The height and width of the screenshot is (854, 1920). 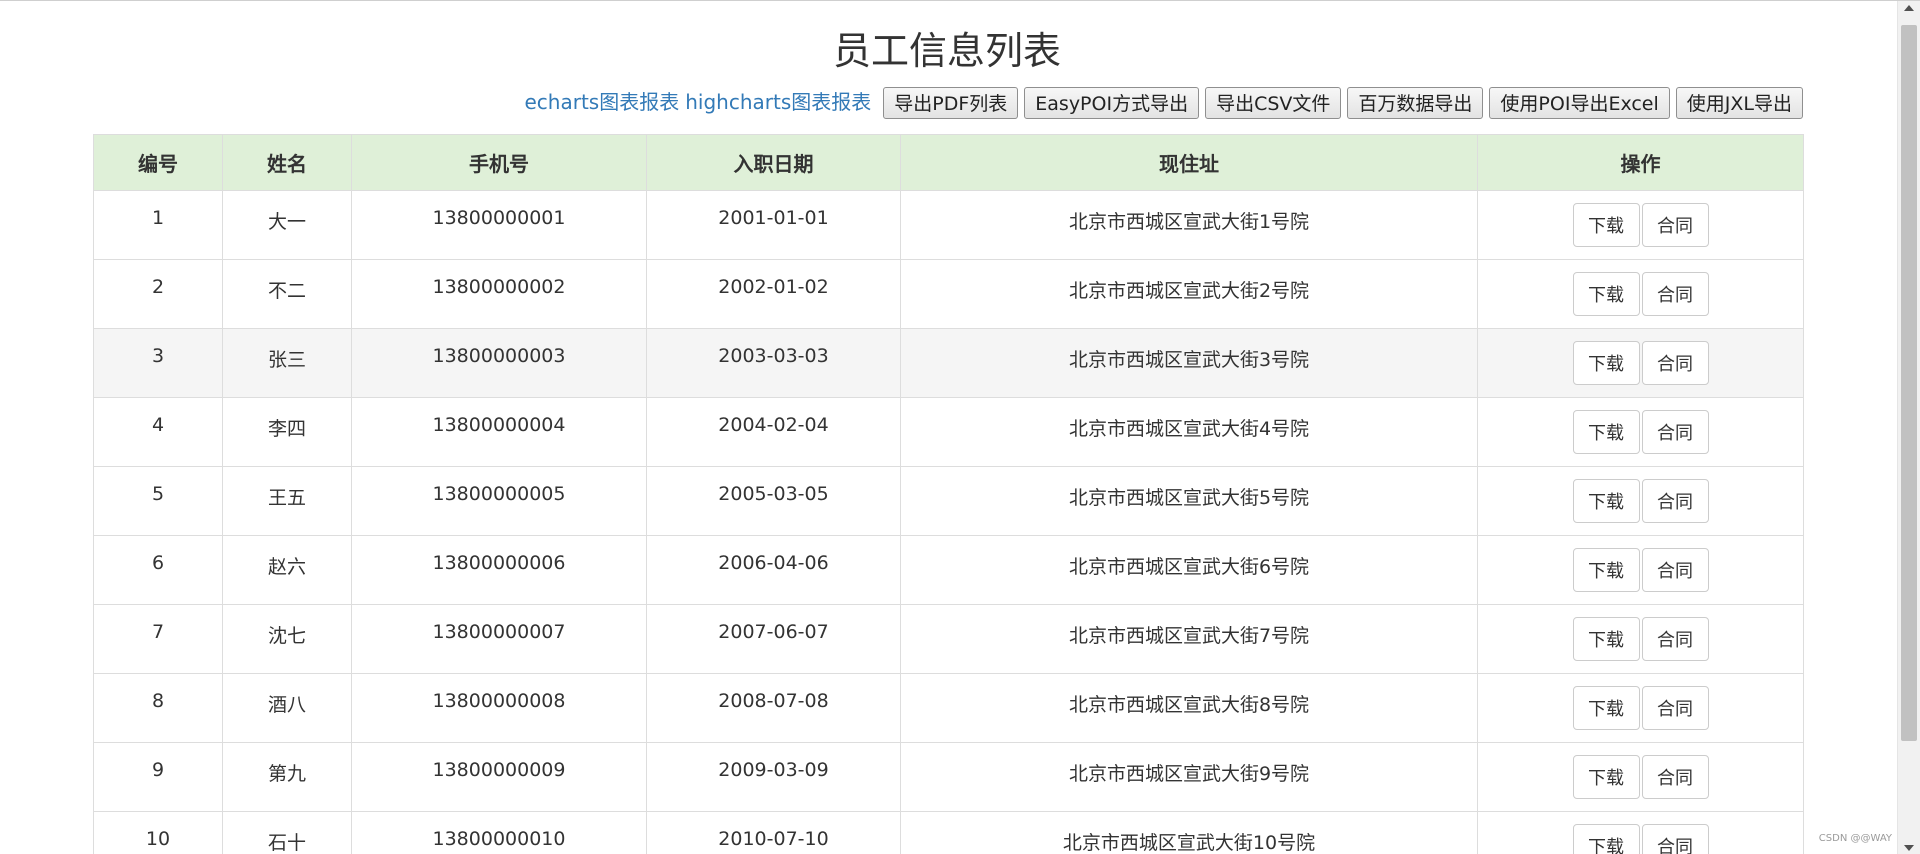 I want to click on cell-phone: 13800000005, so click(x=499, y=501).